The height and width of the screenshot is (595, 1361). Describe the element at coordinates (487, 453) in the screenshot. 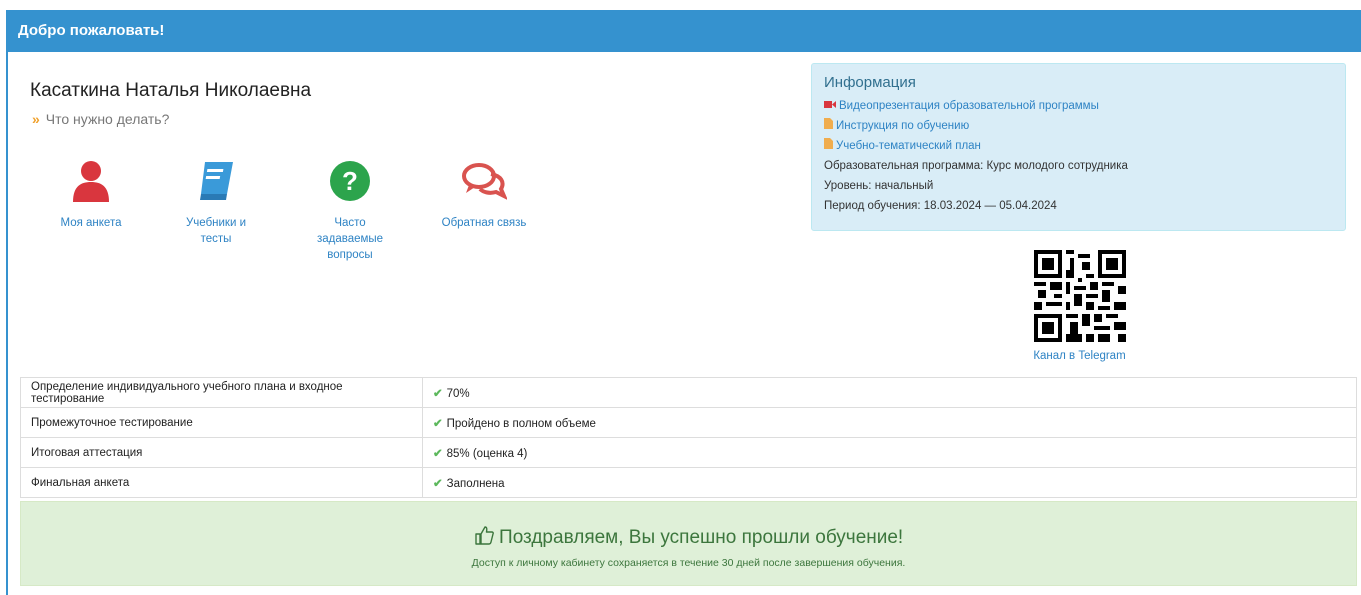

I see `progress-value: 85% (оценка 4)` at that location.